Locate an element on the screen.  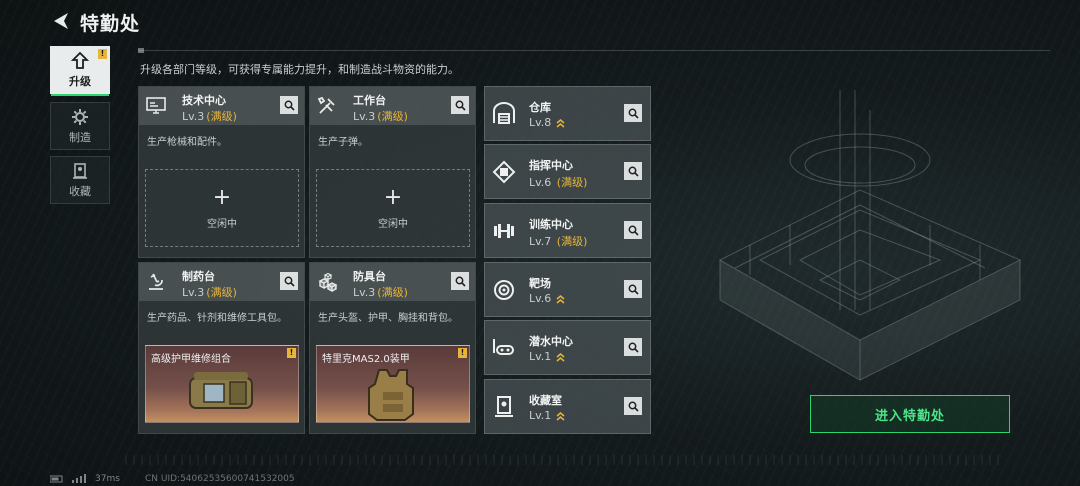
facility-card-workbench: 工作台 Lv.3 (满级) 生产子弹。 + 空闲中 is located at coordinates (392, 172).